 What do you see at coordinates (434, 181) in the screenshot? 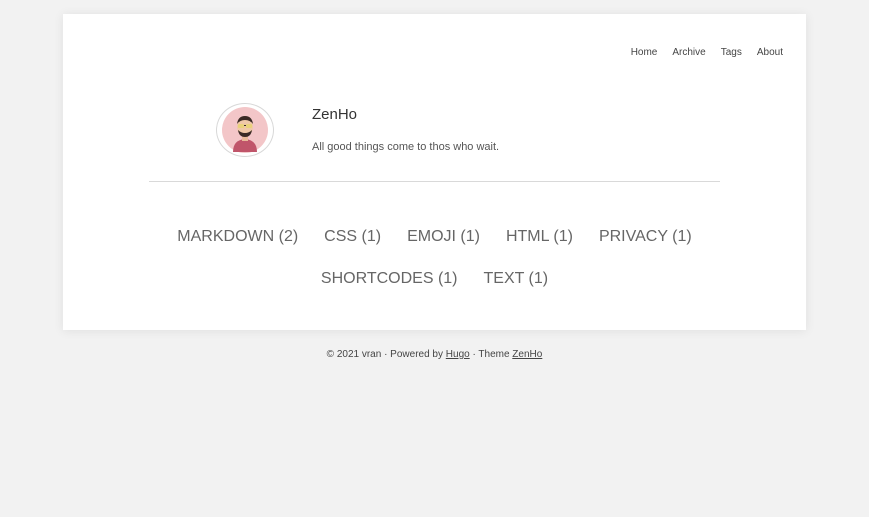
I see `divider` at bounding box center [434, 181].